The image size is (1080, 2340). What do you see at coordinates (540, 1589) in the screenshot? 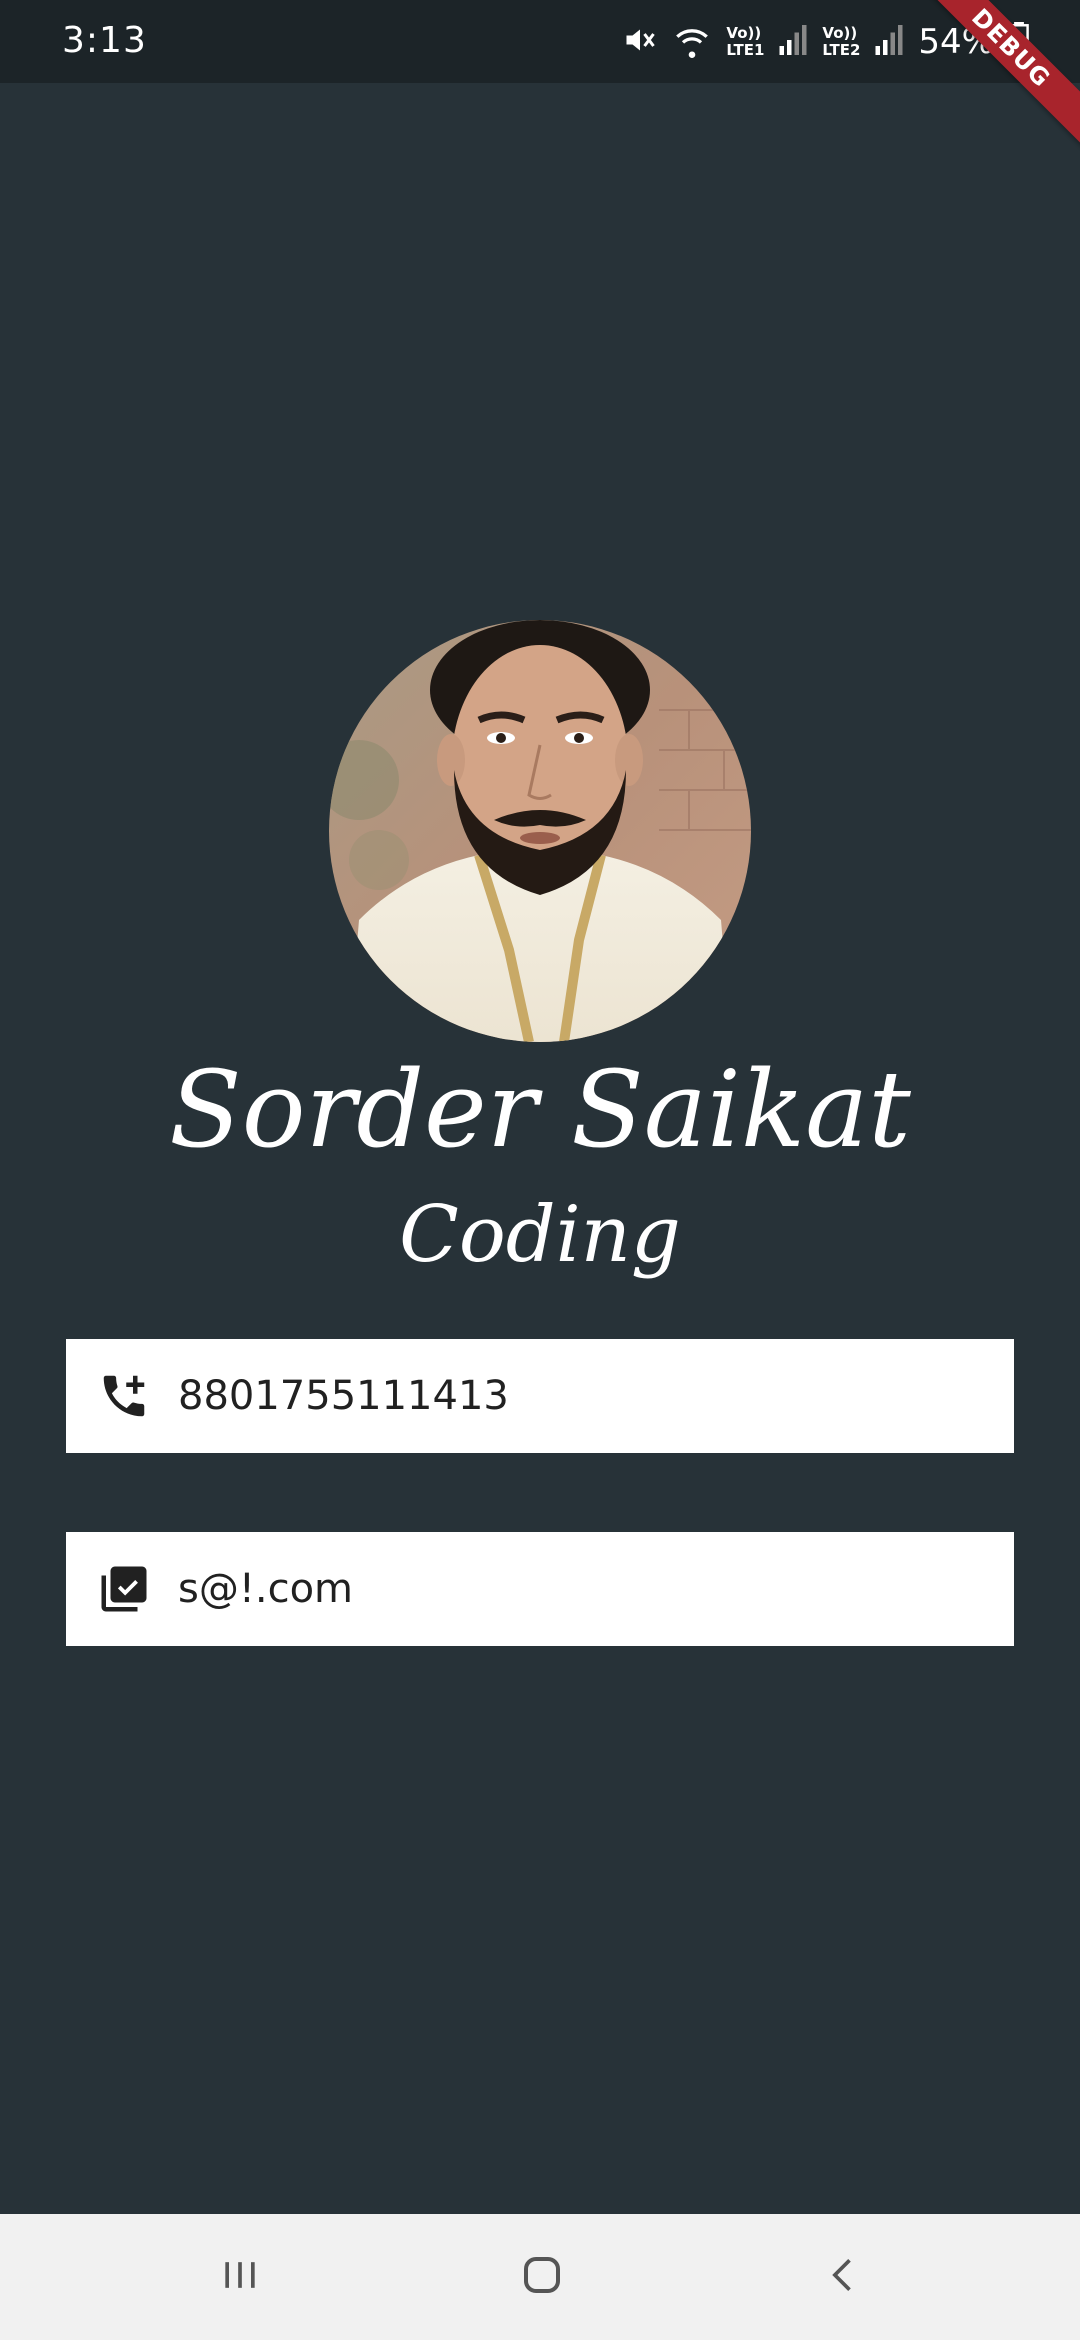
I see `email-card: s@!.com` at bounding box center [540, 1589].